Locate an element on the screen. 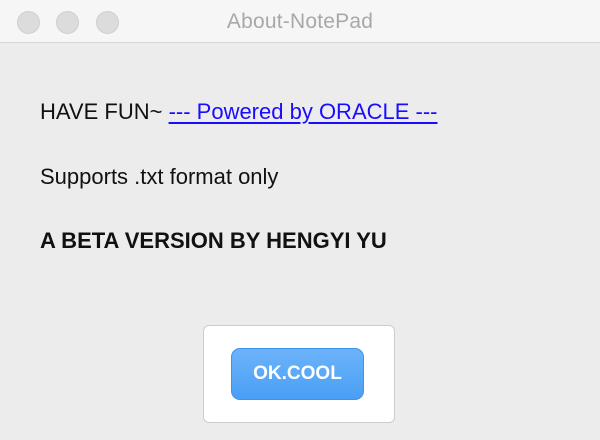 Image resolution: width=600 pixels, height=440 pixels. format-support-text: Supports .txt format only is located at coordinates (159, 176).